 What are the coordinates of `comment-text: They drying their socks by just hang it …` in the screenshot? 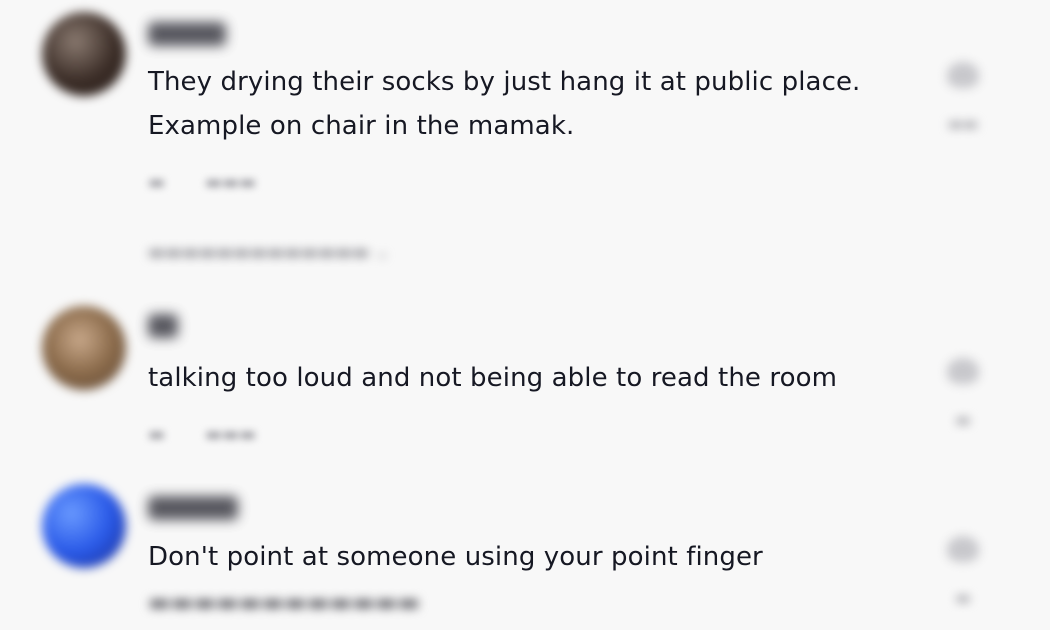 It's located at (538, 104).